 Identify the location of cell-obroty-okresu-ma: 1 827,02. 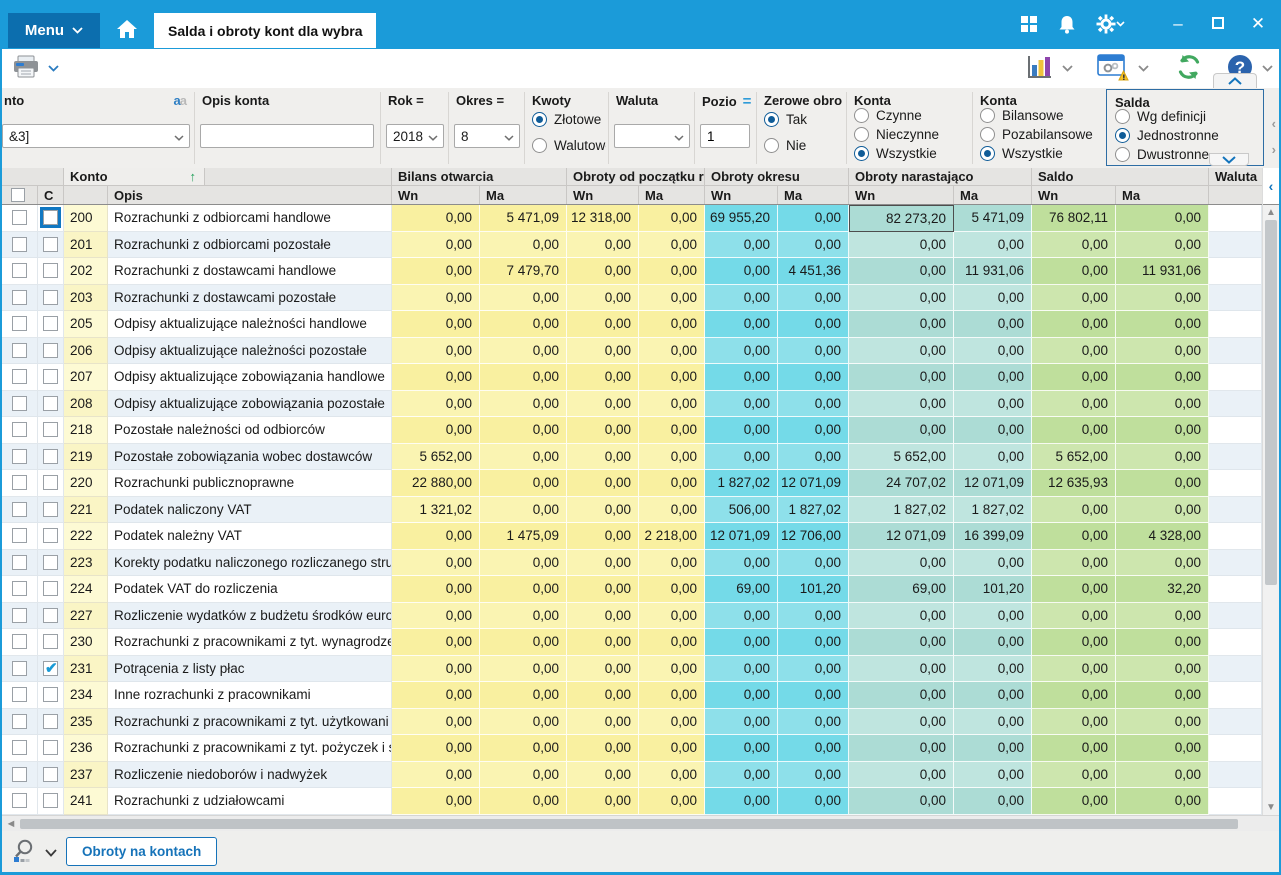
(813, 509).